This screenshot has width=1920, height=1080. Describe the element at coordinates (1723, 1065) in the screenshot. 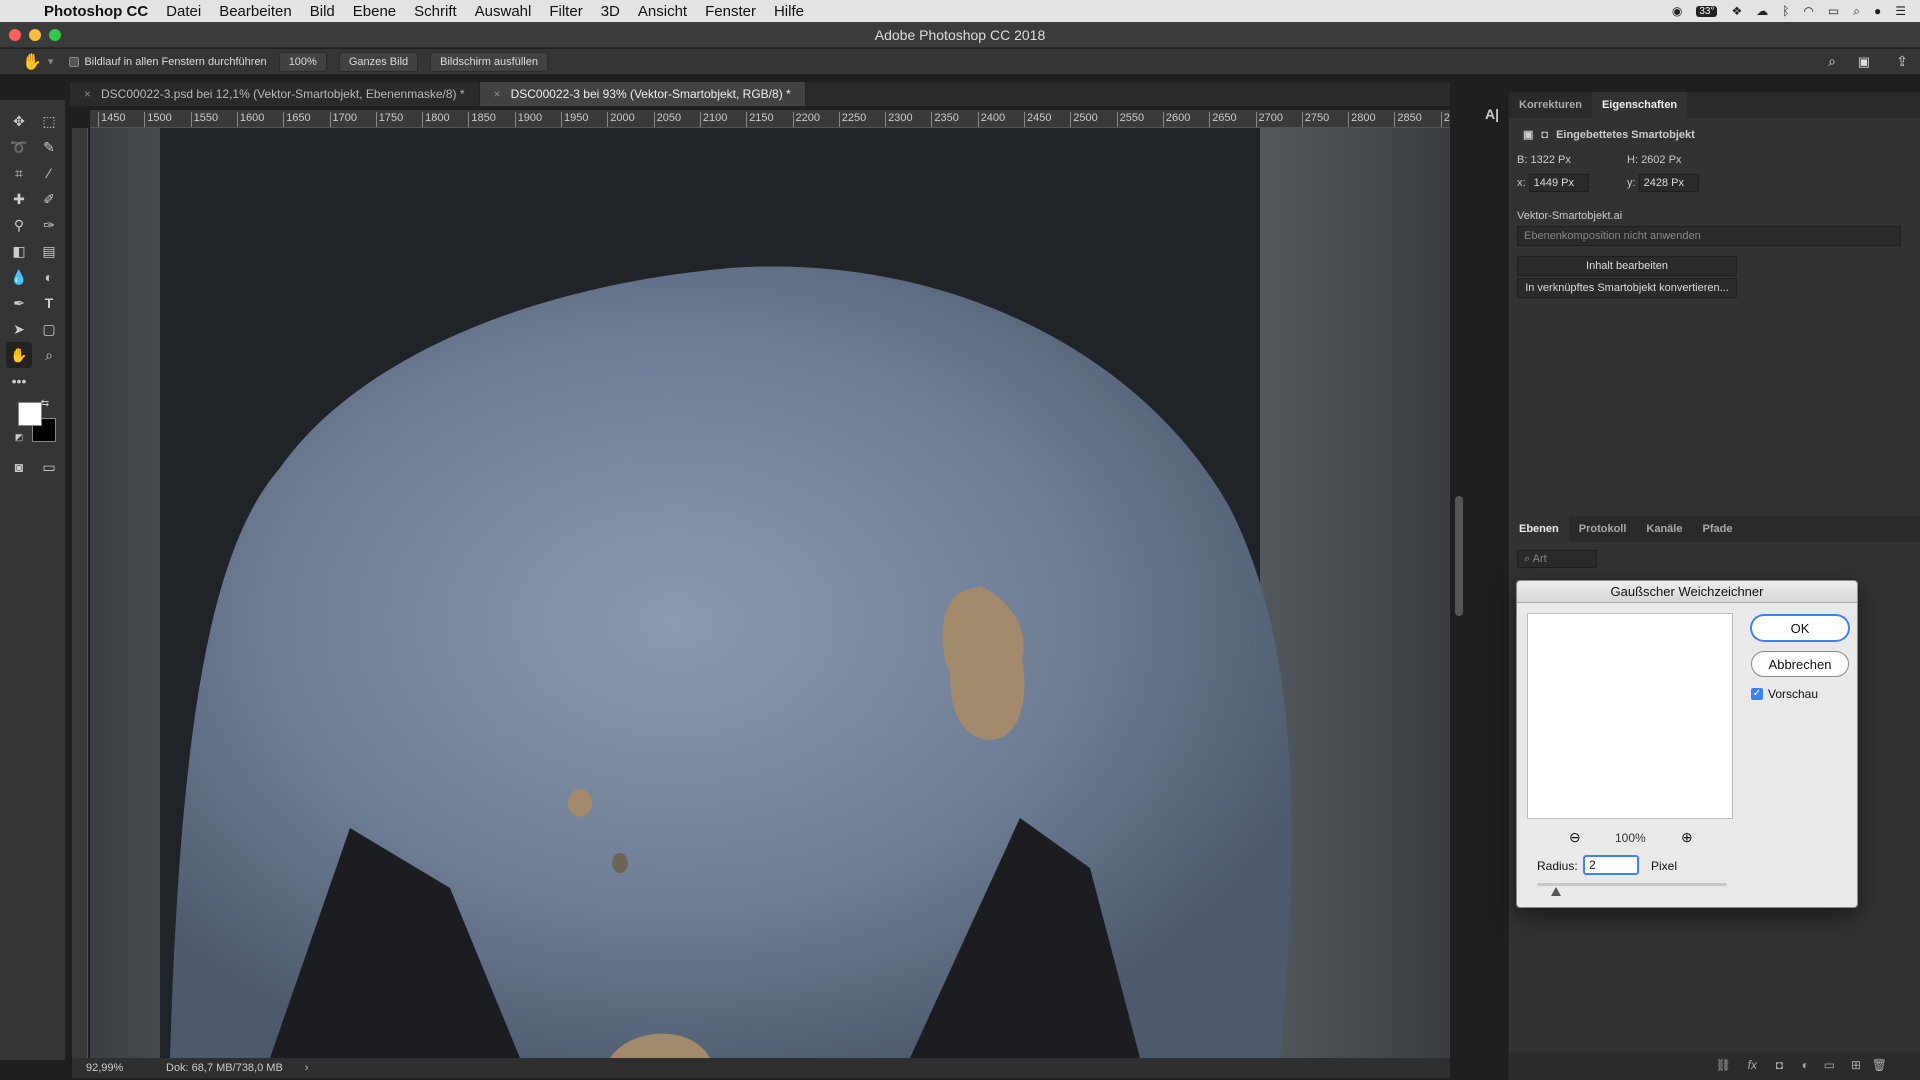

I see `link-layers-icon: ⛓` at that location.